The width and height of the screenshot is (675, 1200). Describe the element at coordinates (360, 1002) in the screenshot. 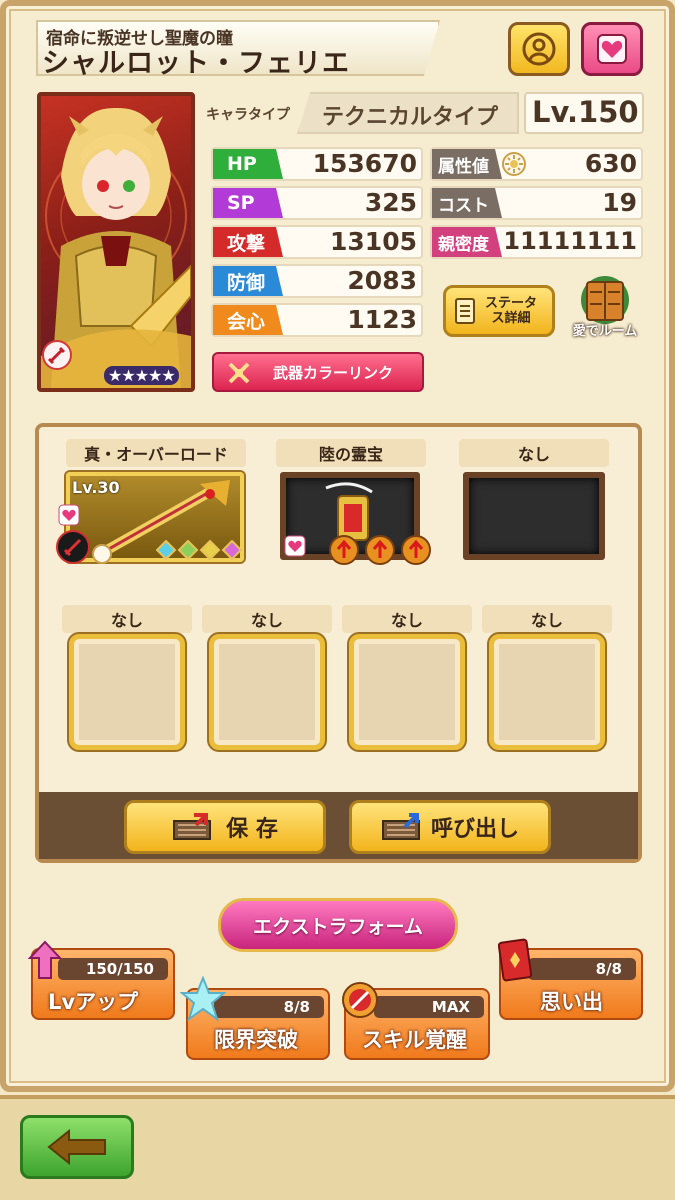

I see `skill-orb-icon` at that location.